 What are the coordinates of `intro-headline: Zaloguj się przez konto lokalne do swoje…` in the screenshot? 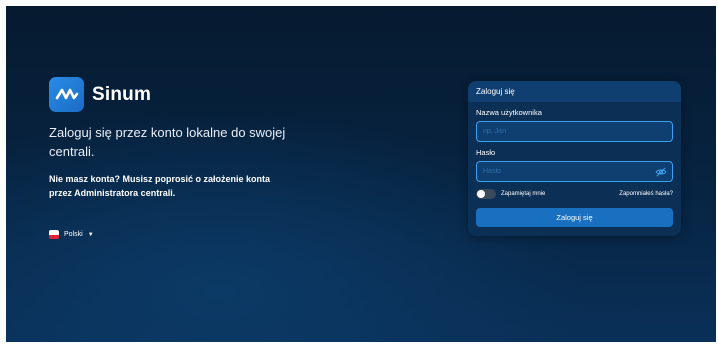 It's located at (167, 142).